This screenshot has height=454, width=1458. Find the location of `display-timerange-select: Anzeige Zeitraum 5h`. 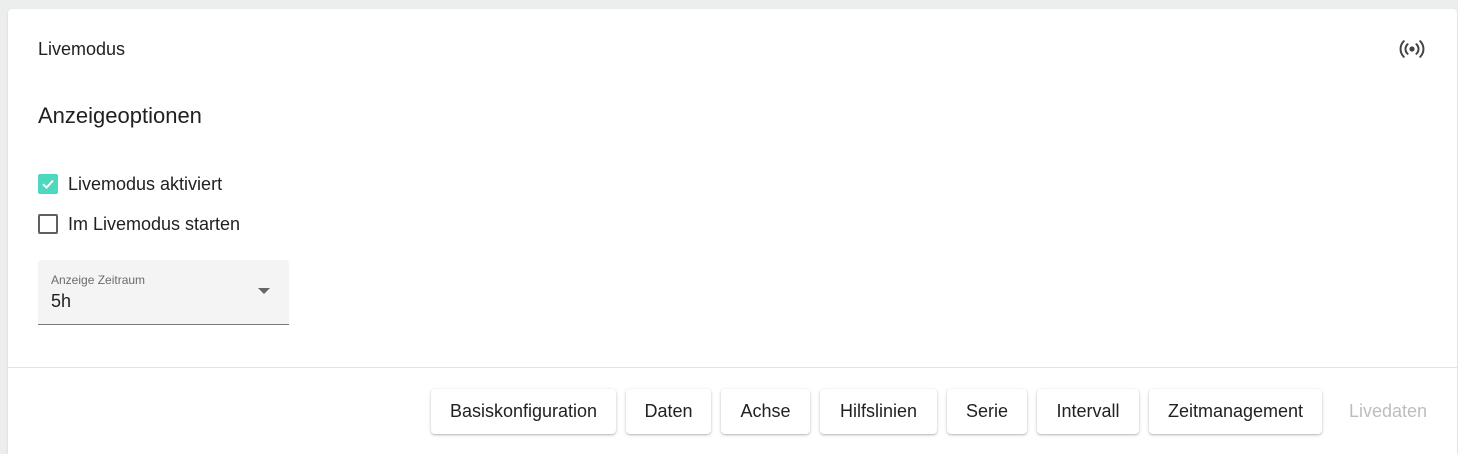

display-timerange-select: Anzeige Zeitraum 5h is located at coordinates (163, 292).